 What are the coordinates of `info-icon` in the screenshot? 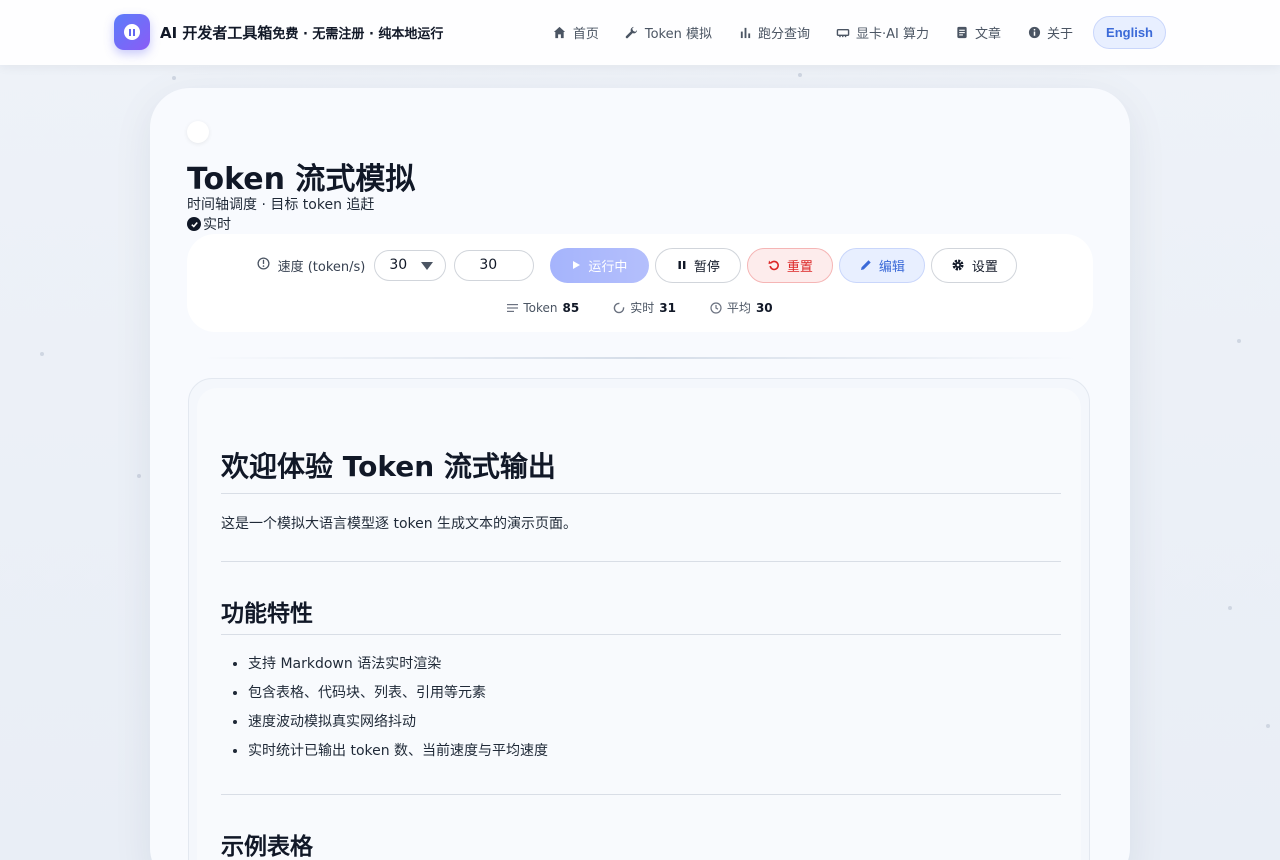 It's located at (1034, 33).